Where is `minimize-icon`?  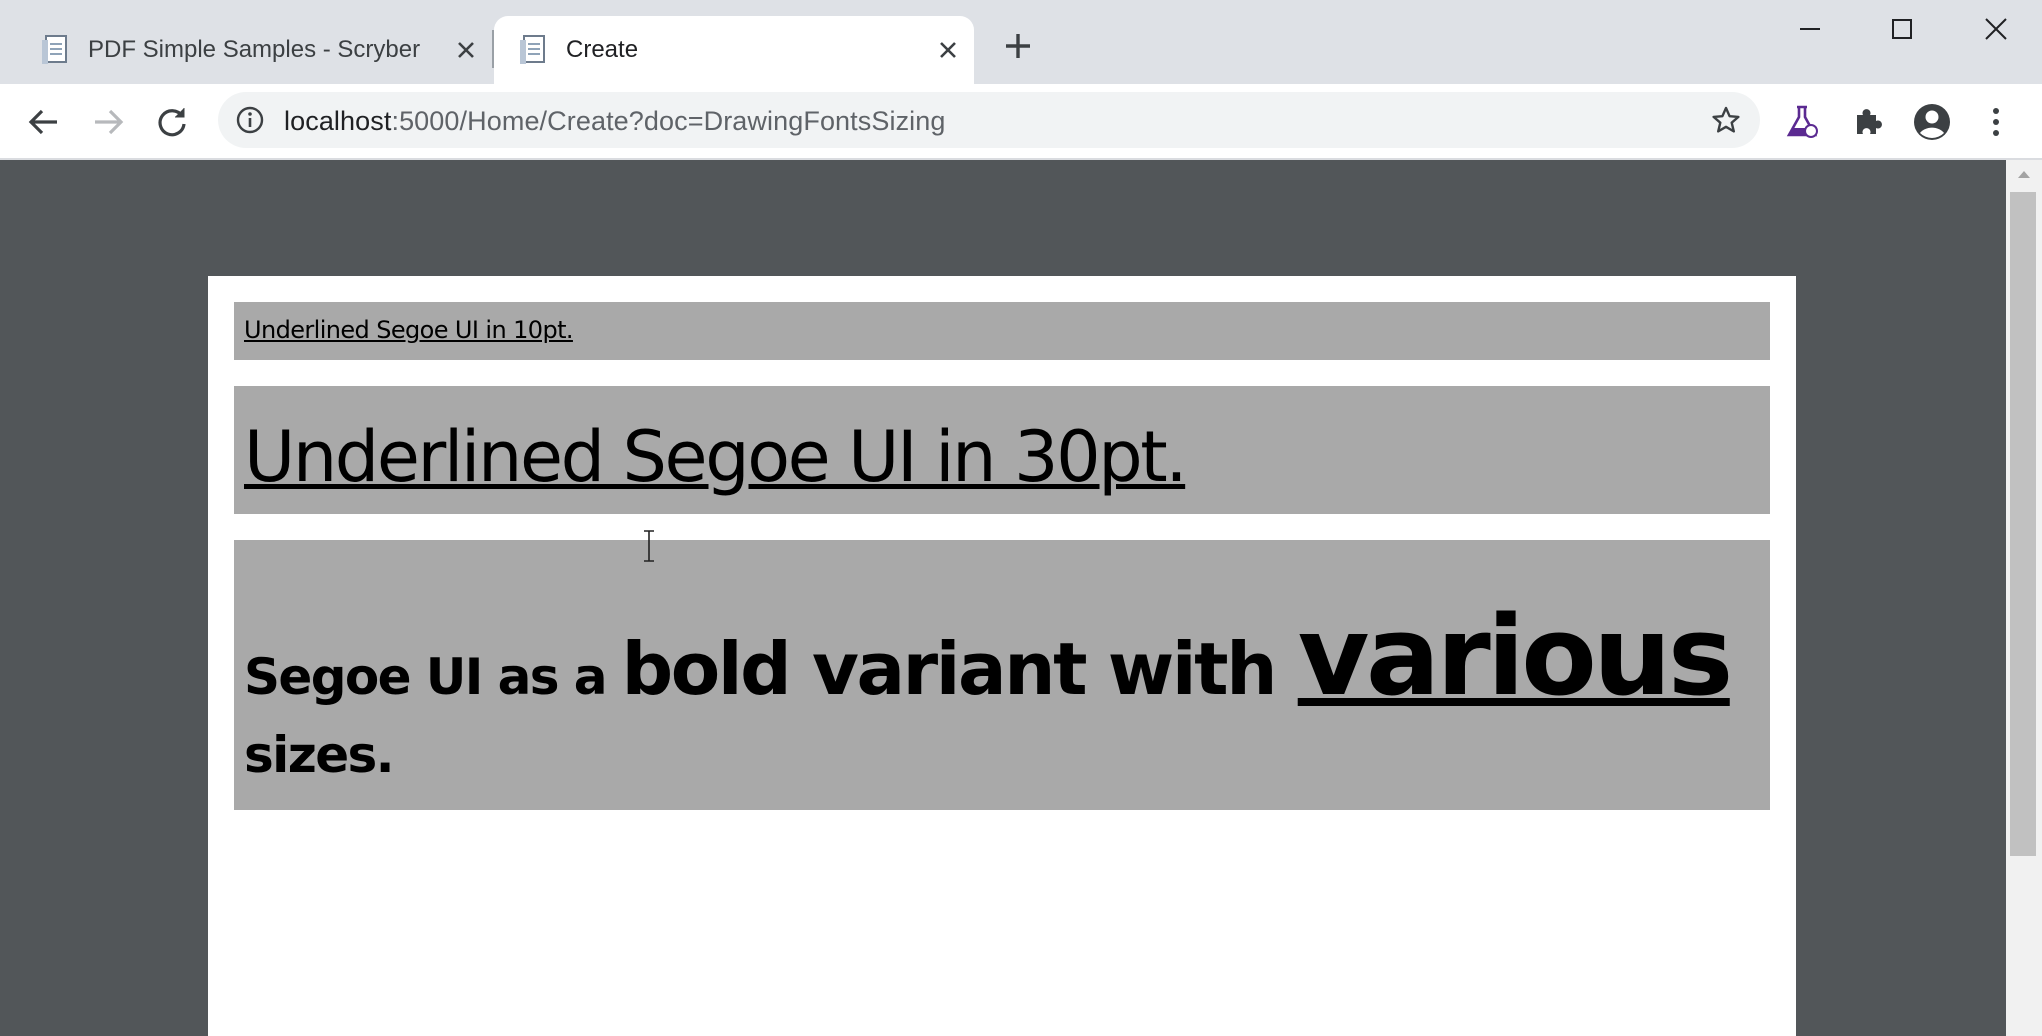
minimize-icon is located at coordinates (1810, 29).